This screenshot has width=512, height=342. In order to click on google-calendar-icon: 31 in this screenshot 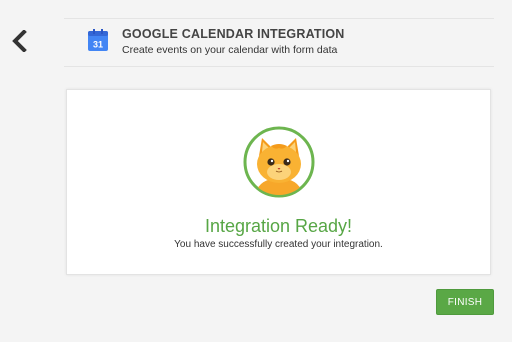, I will do `click(98, 40)`.